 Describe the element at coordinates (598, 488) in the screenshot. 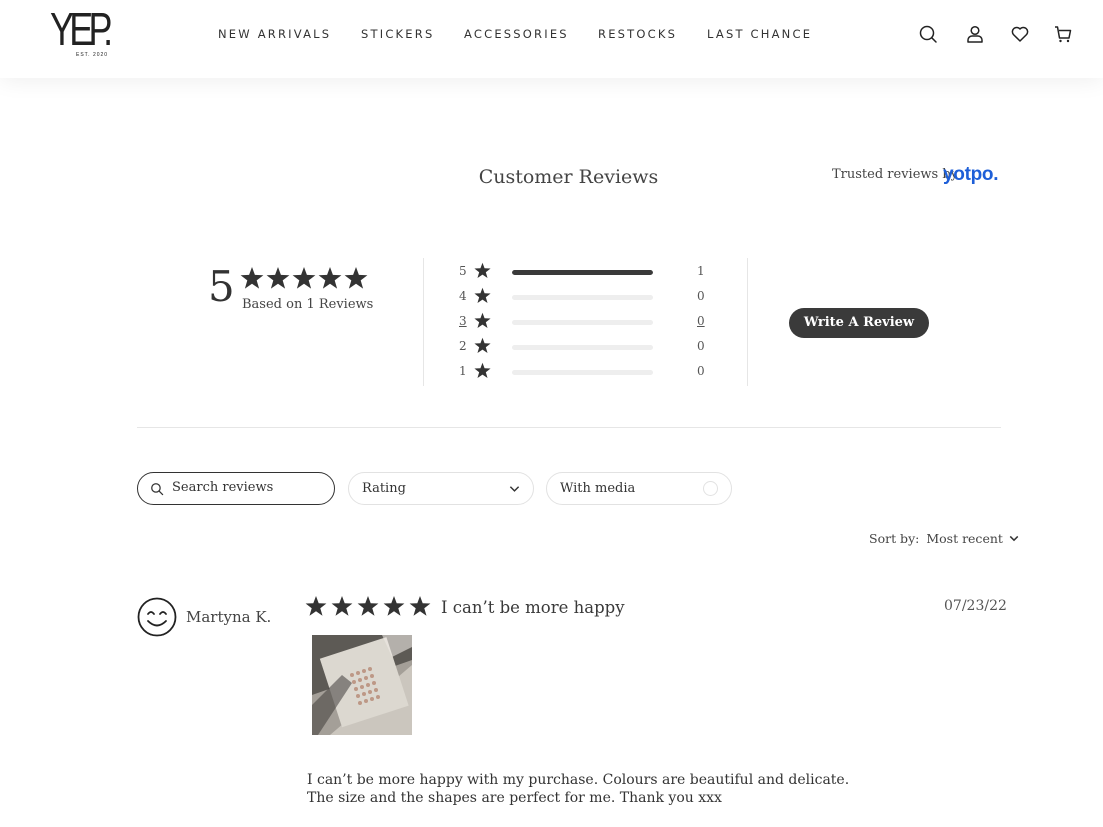

I see `with-media-label: With media` at that location.